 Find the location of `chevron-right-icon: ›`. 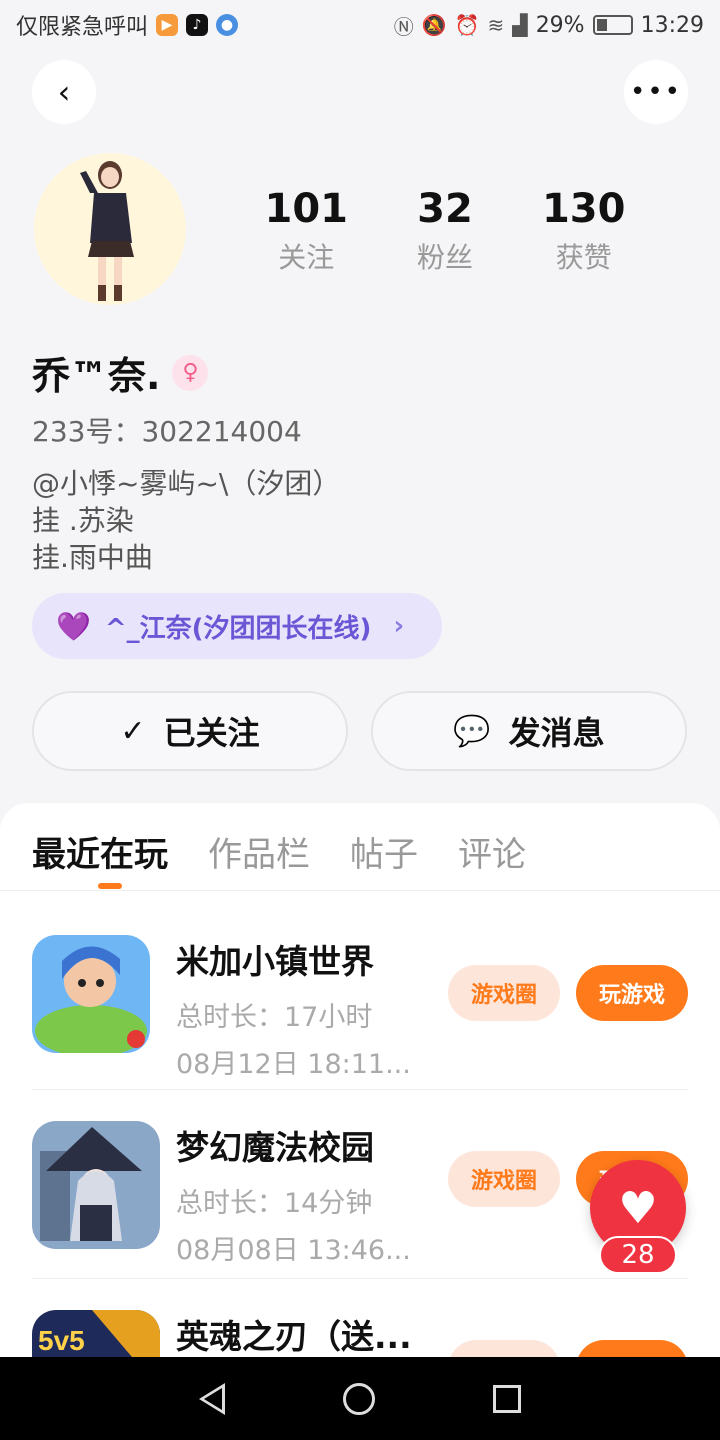

chevron-right-icon: › is located at coordinates (399, 626).